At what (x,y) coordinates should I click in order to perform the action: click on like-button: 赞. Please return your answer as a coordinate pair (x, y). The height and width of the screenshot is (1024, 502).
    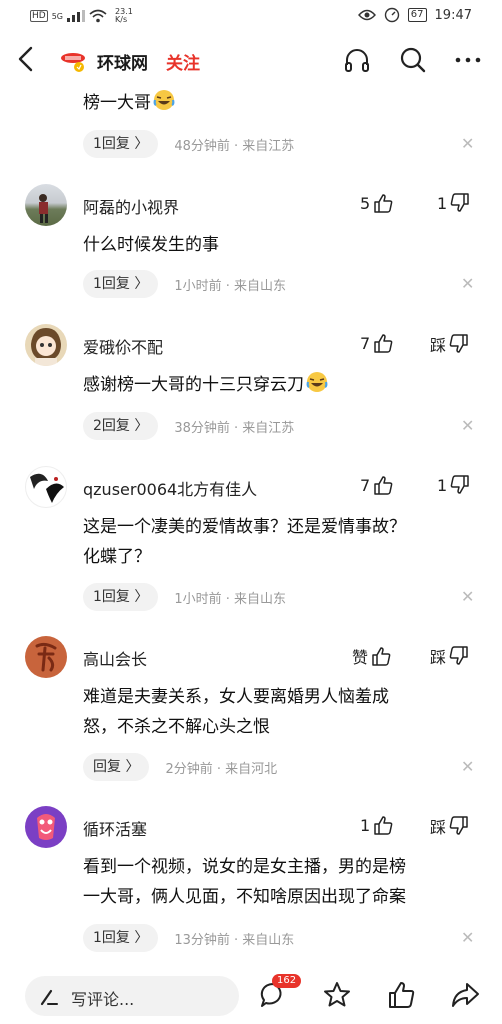
    Looking at the image, I should click on (372, 656).